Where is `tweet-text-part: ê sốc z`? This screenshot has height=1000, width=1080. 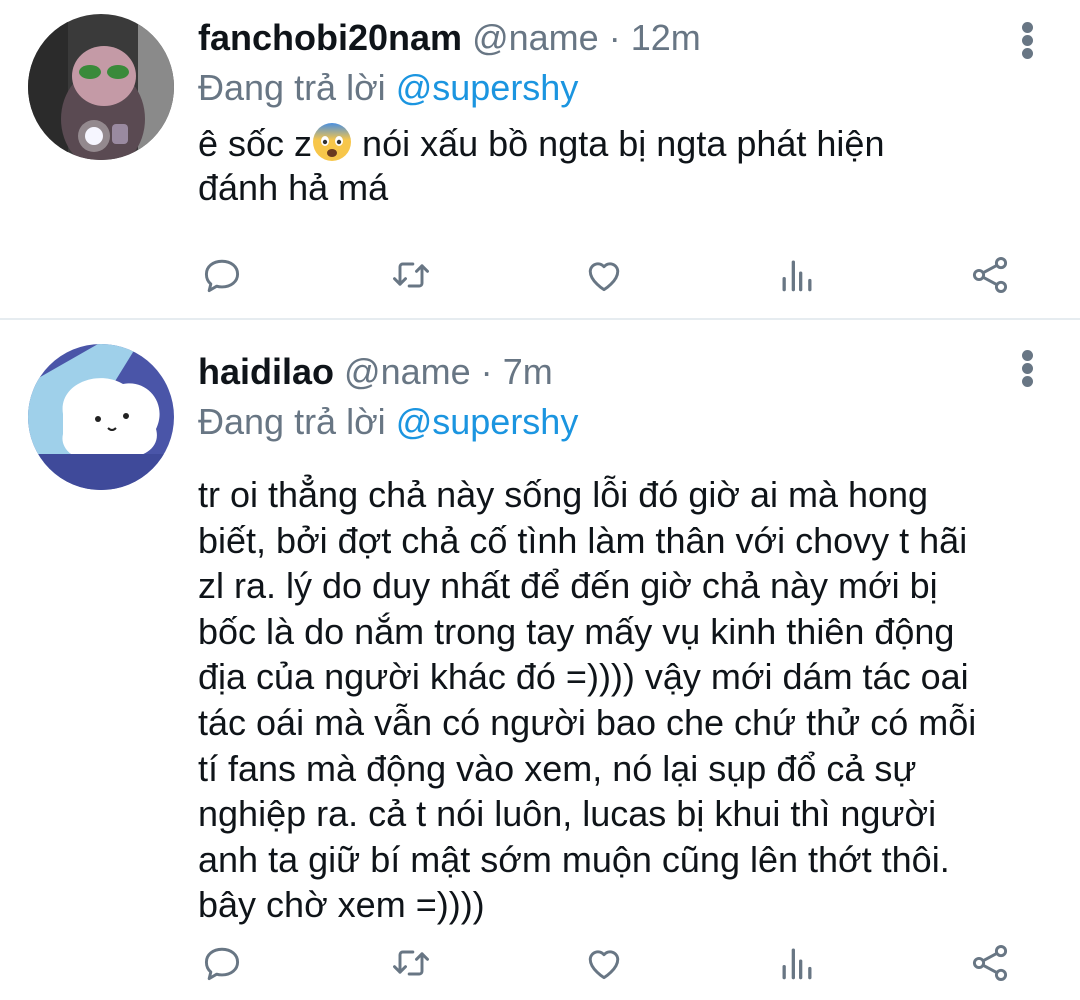
tweet-text-part: ê sốc z is located at coordinates (255, 143).